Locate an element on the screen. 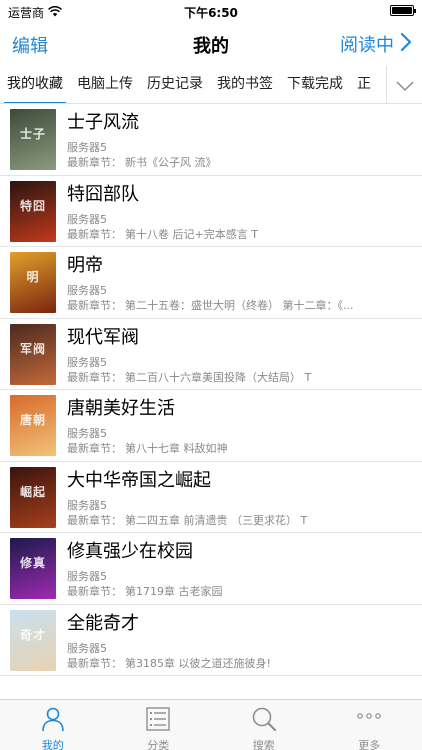 The width and height of the screenshot is (422, 750). book-cover-image: 奇才 is located at coordinates (33, 640).